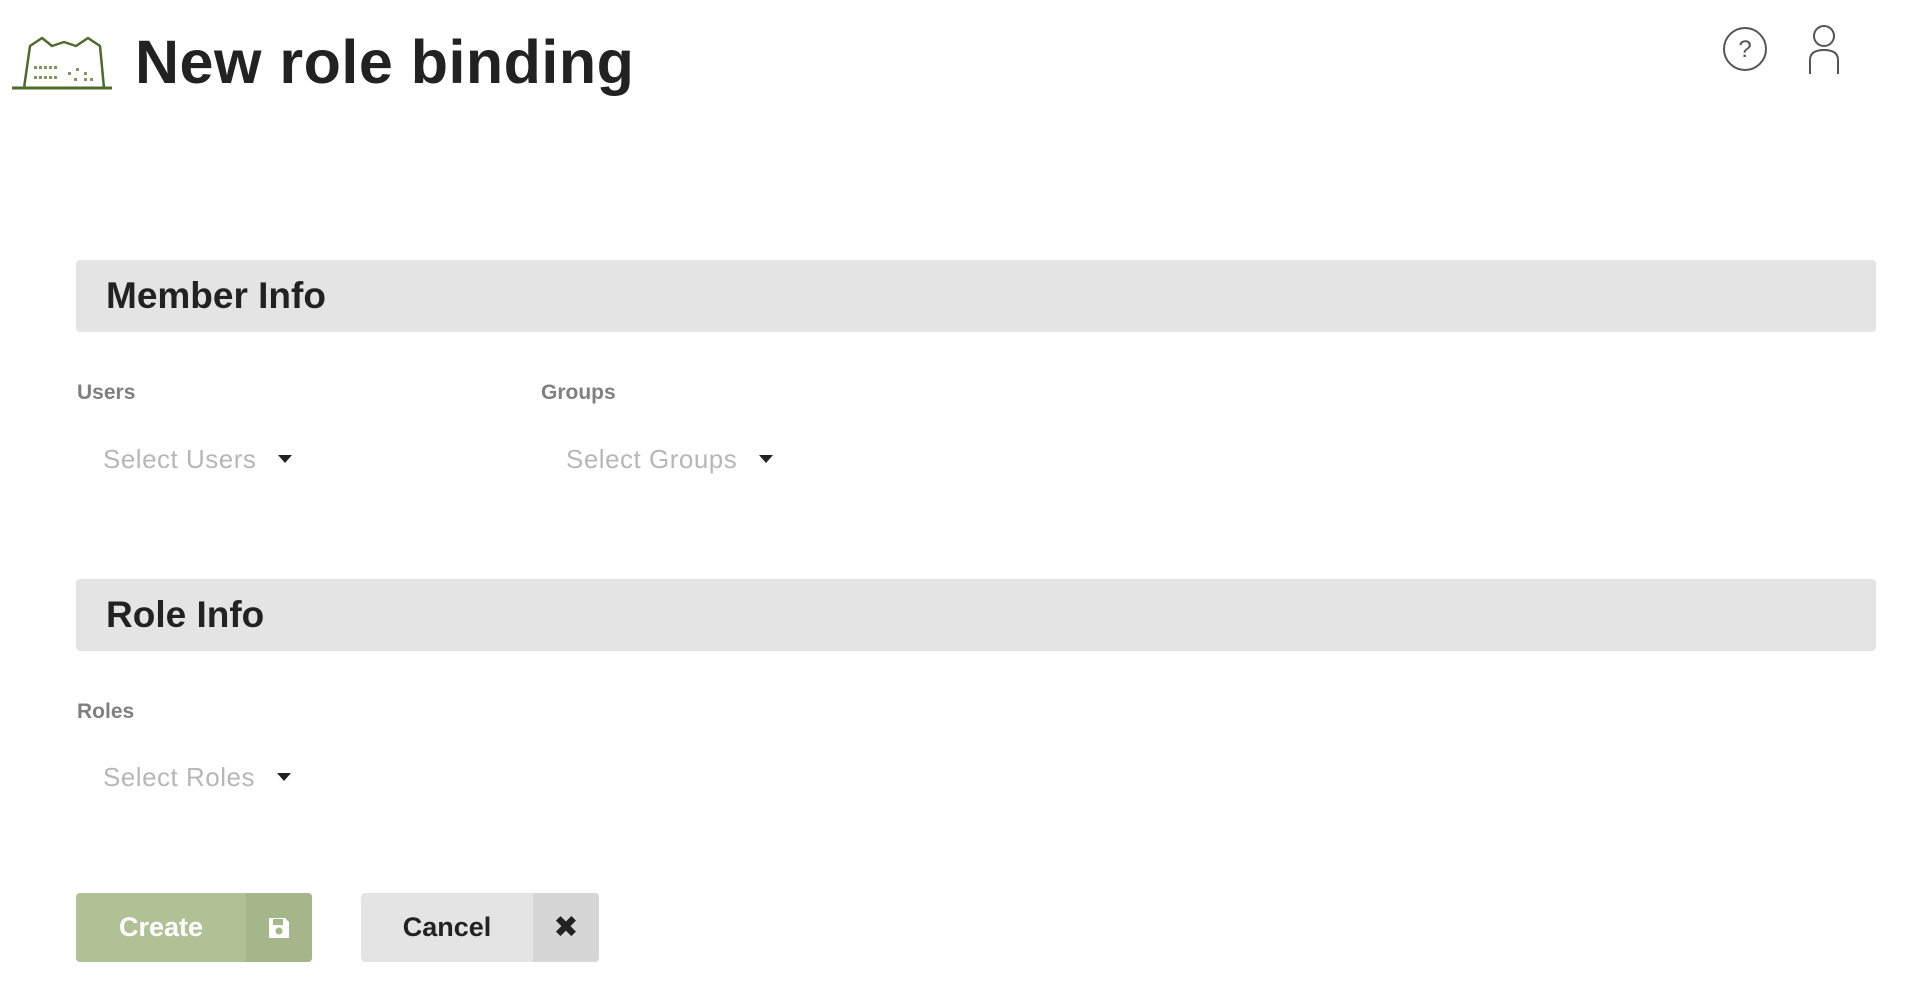 The height and width of the screenshot is (992, 1908). I want to click on users-select: Select Users, so click(198, 459).